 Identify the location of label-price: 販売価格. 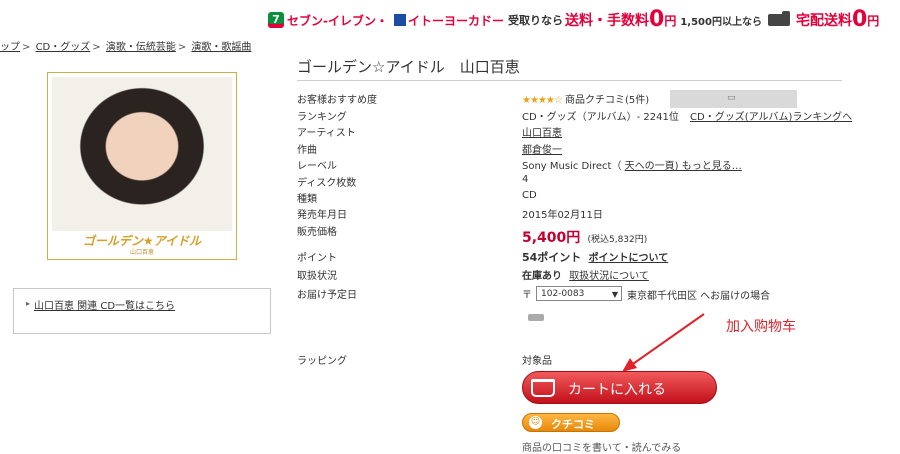
(317, 232).